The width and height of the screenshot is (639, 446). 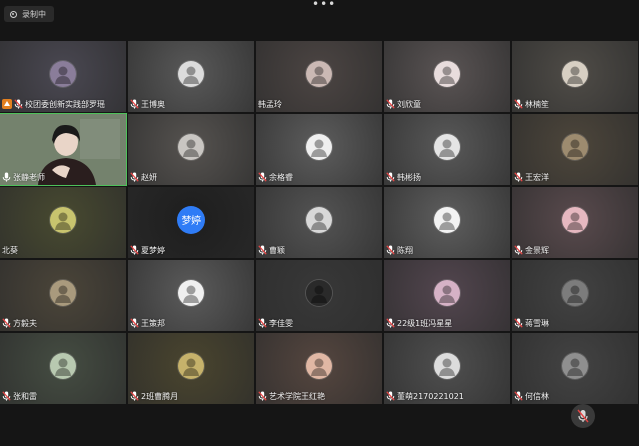 I want to click on participant-name: 陈翔, so click(x=405, y=250).